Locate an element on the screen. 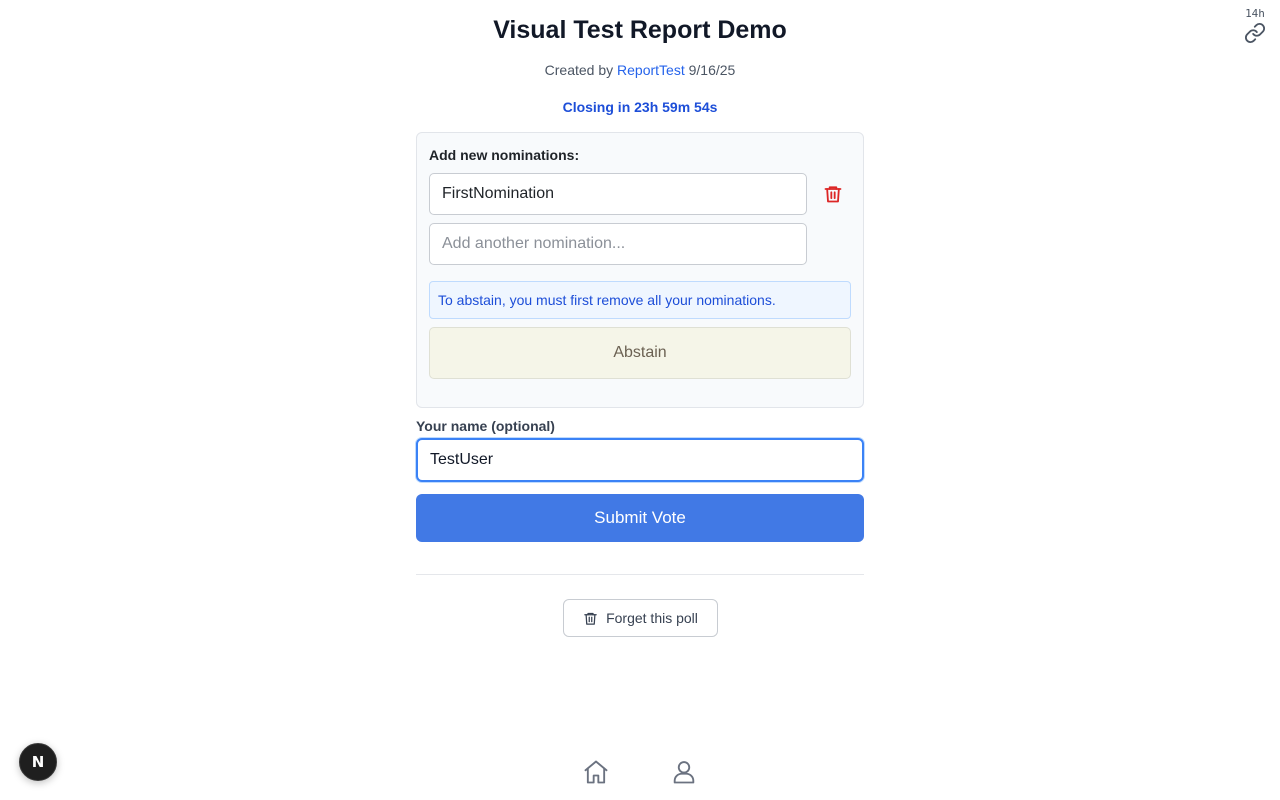 The width and height of the screenshot is (1280, 800). poll-meta: Created by ReportTest 9/16/25 is located at coordinates (640, 70).